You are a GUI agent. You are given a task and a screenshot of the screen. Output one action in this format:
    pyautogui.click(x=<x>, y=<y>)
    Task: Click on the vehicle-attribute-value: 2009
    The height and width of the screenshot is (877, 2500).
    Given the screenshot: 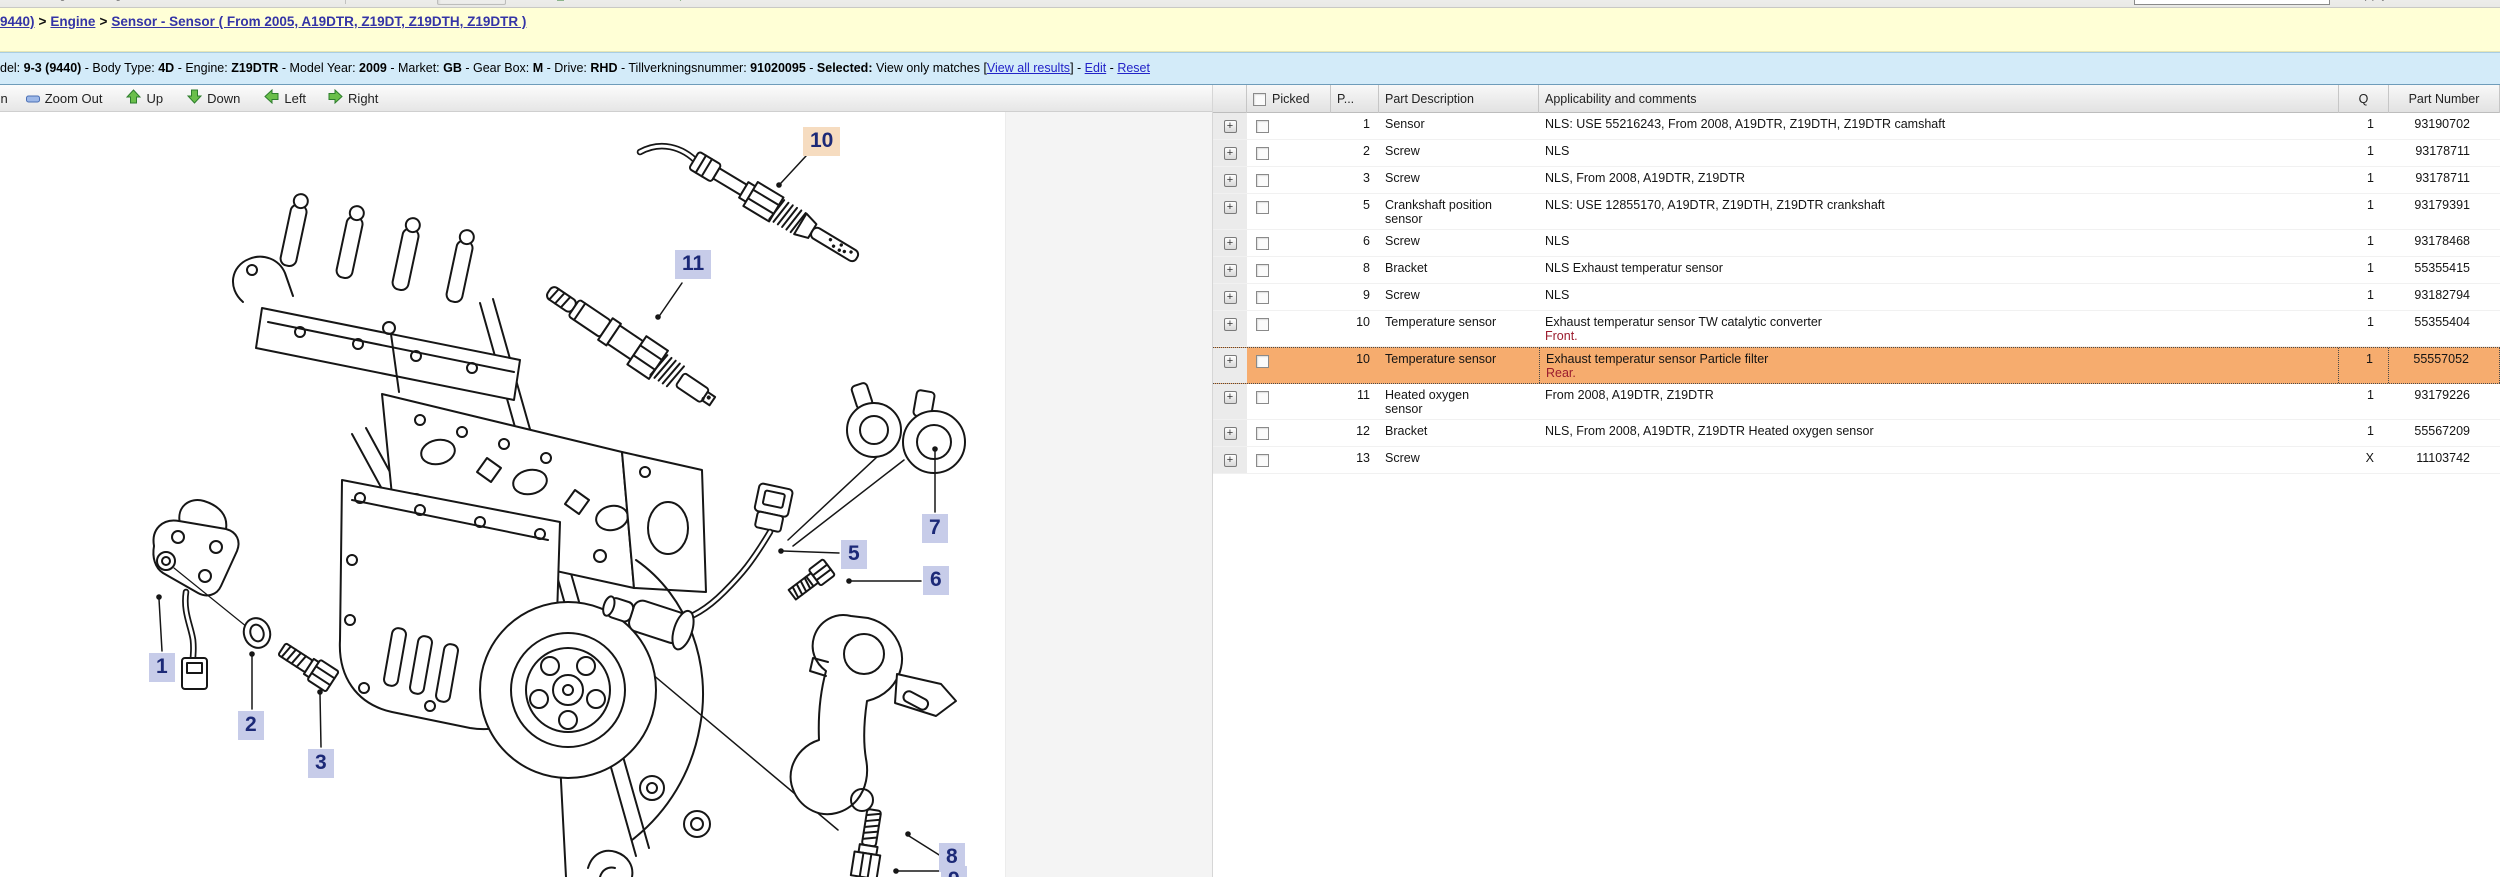 What is the action you would take?
    pyautogui.click(x=373, y=68)
    